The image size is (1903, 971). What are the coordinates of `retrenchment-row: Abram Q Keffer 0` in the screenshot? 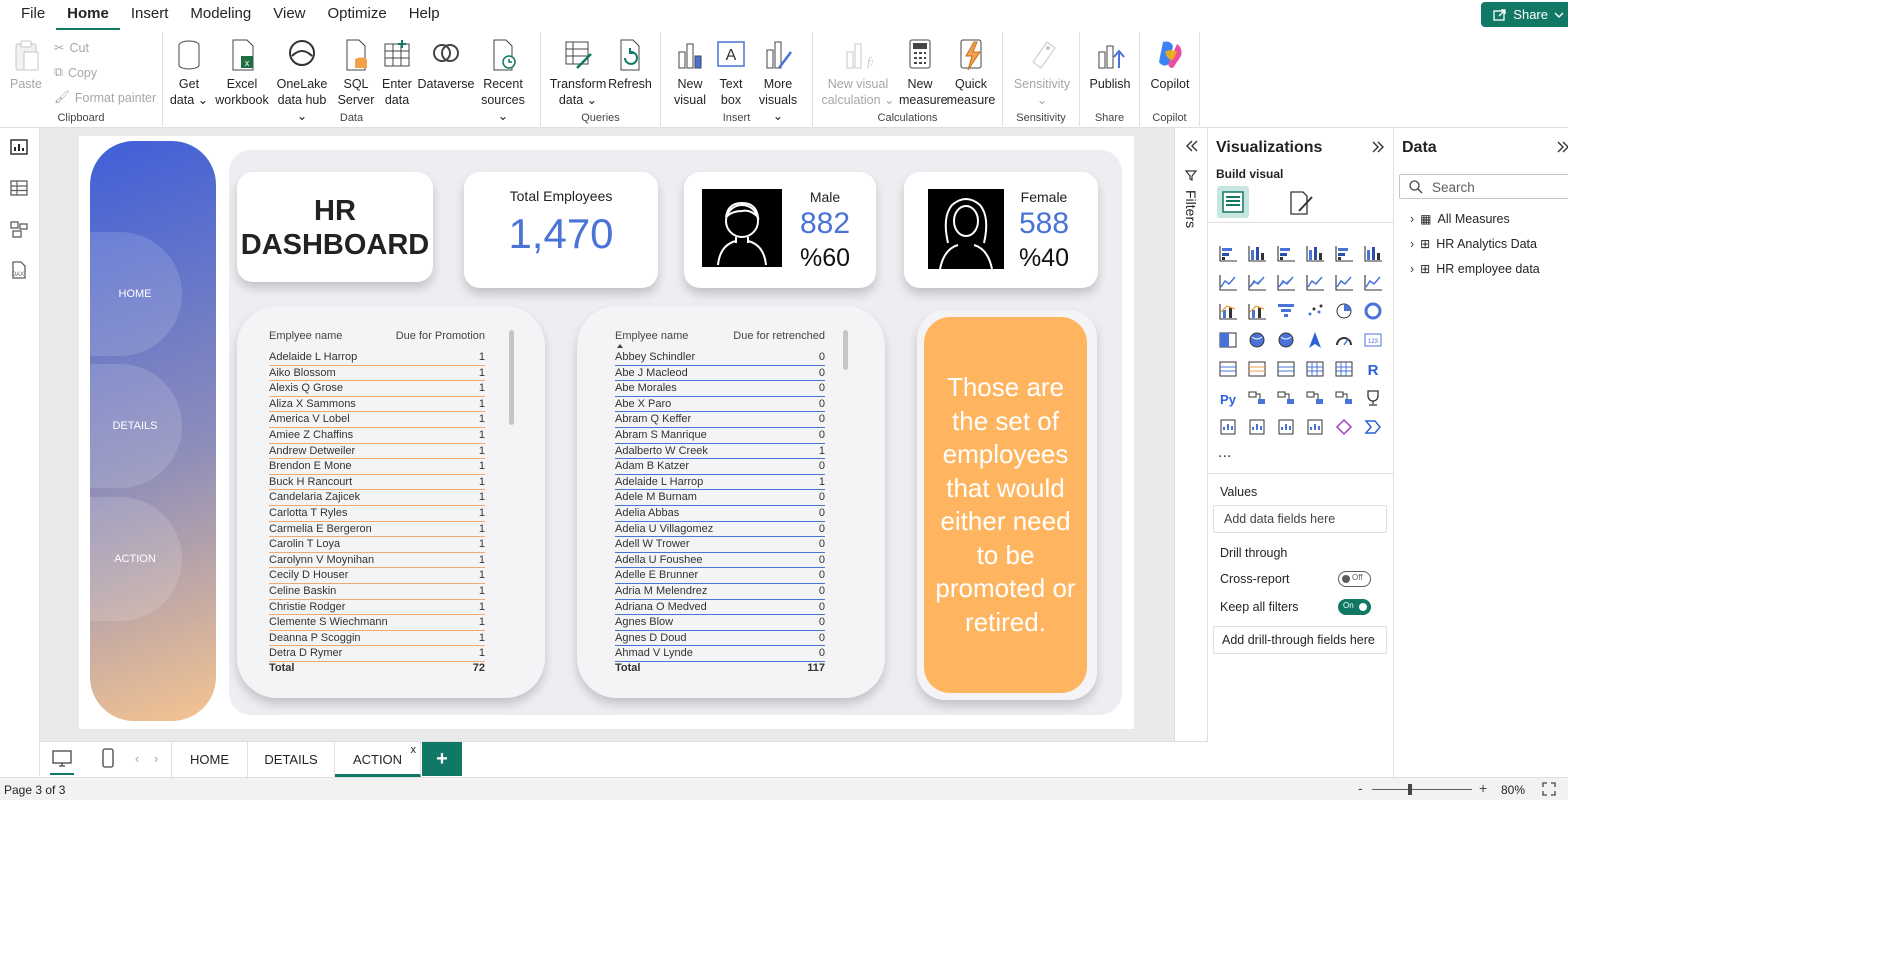 It's located at (720, 420).